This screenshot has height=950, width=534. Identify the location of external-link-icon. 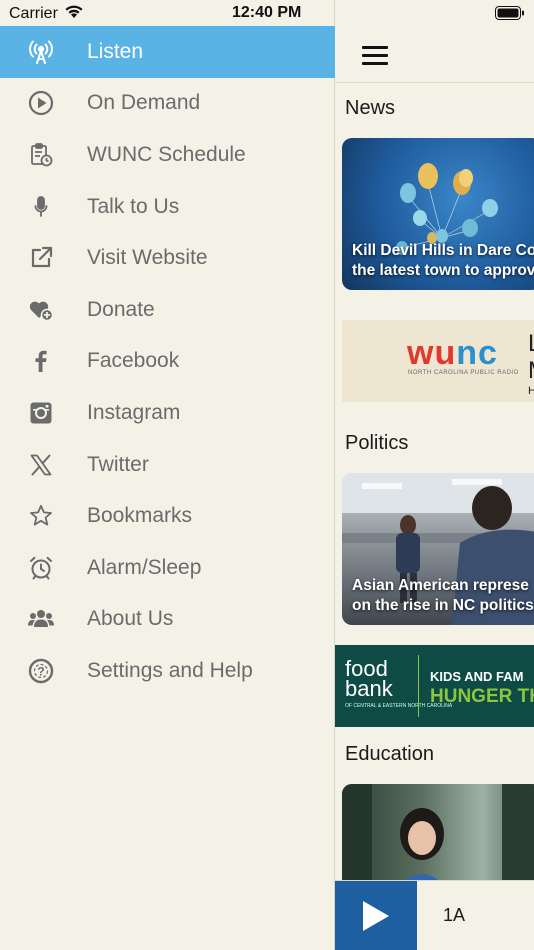
(41, 258).